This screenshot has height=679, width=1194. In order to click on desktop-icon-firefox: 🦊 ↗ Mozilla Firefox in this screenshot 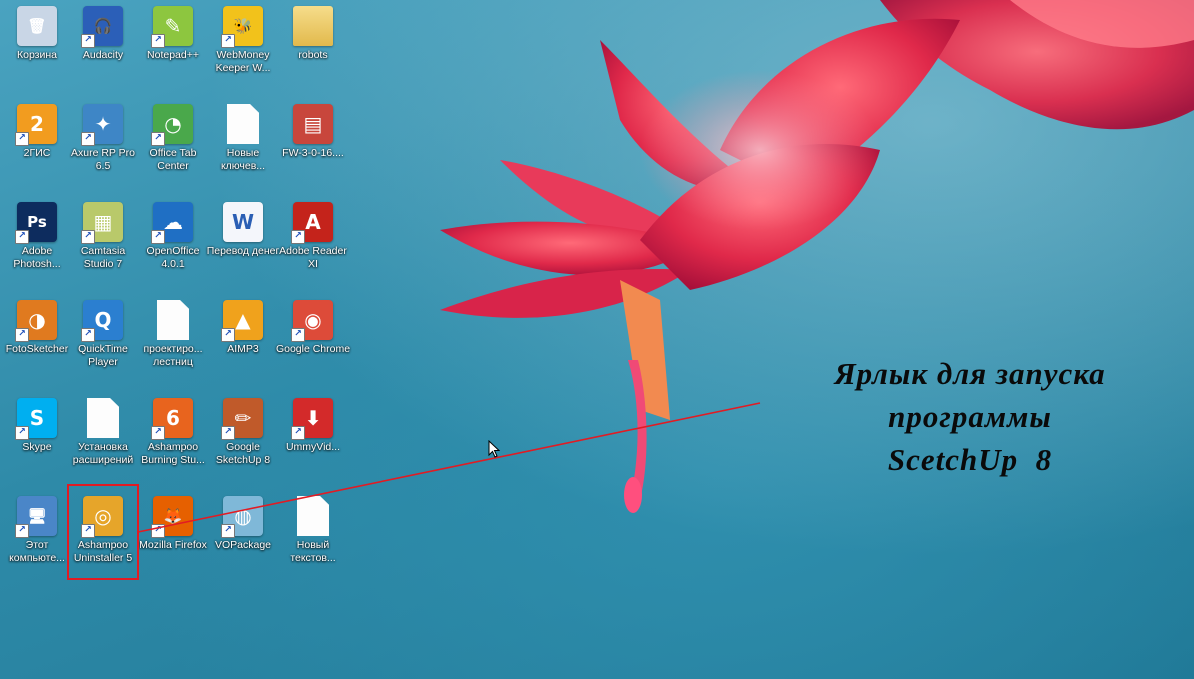, I will do `click(173, 539)`.